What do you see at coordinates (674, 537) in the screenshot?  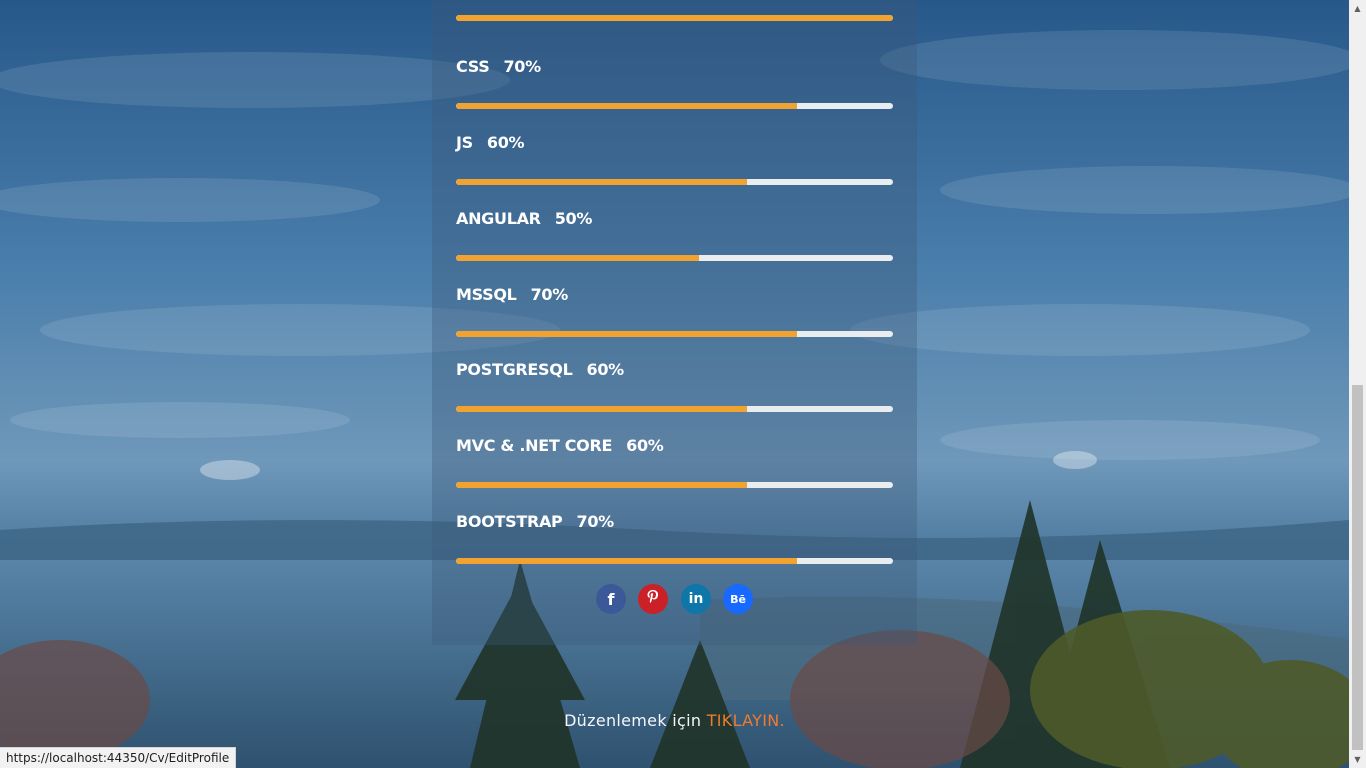 I see `skill-item: BOOTSTRAP 70%` at bounding box center [674, 537].